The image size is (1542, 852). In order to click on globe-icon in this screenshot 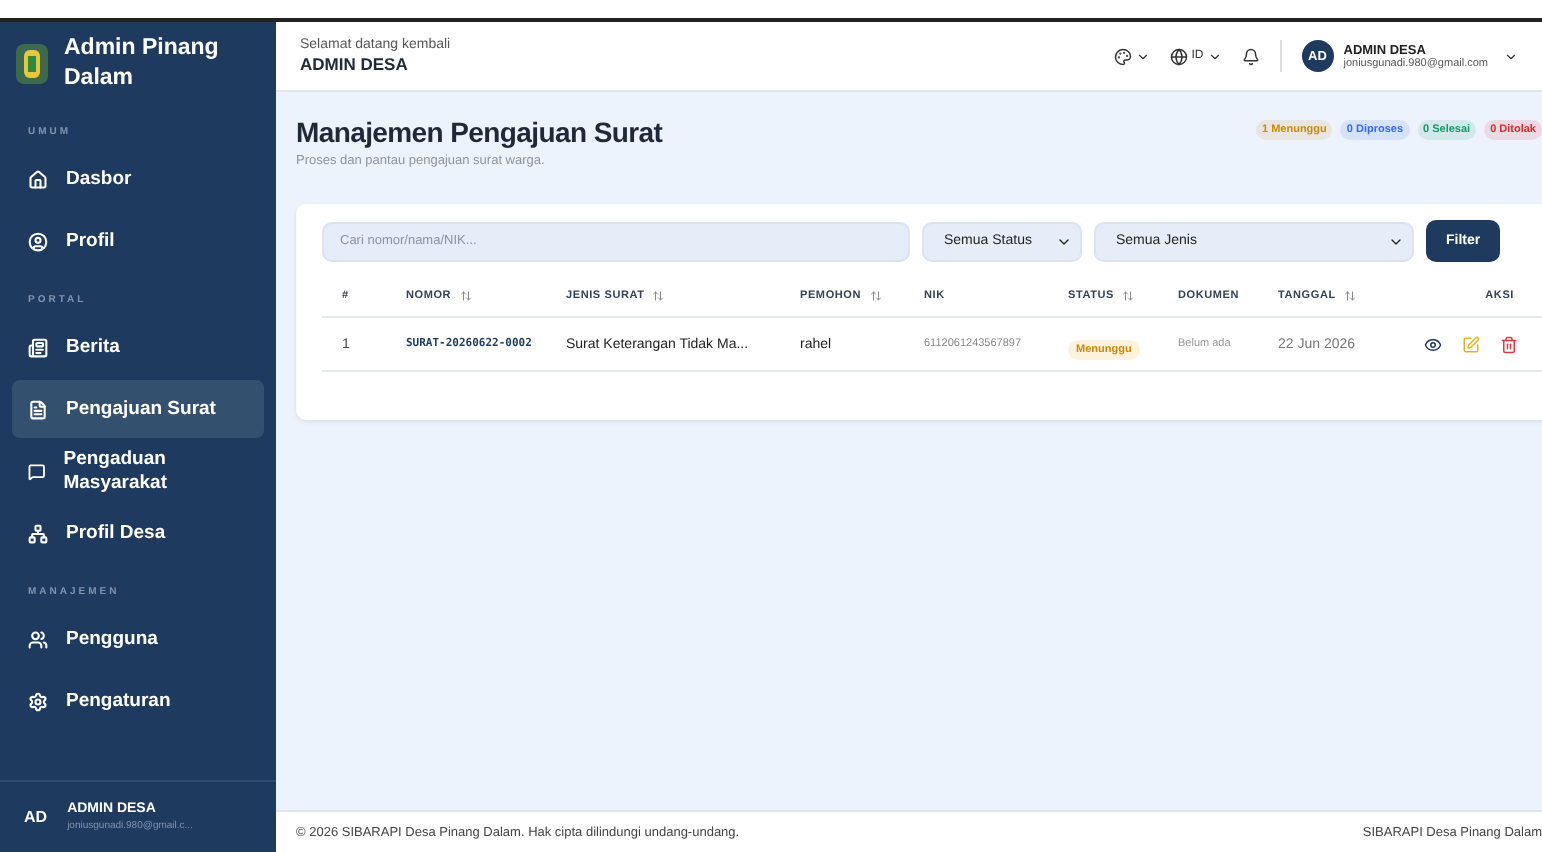, I will do `click(1178, 56)`.